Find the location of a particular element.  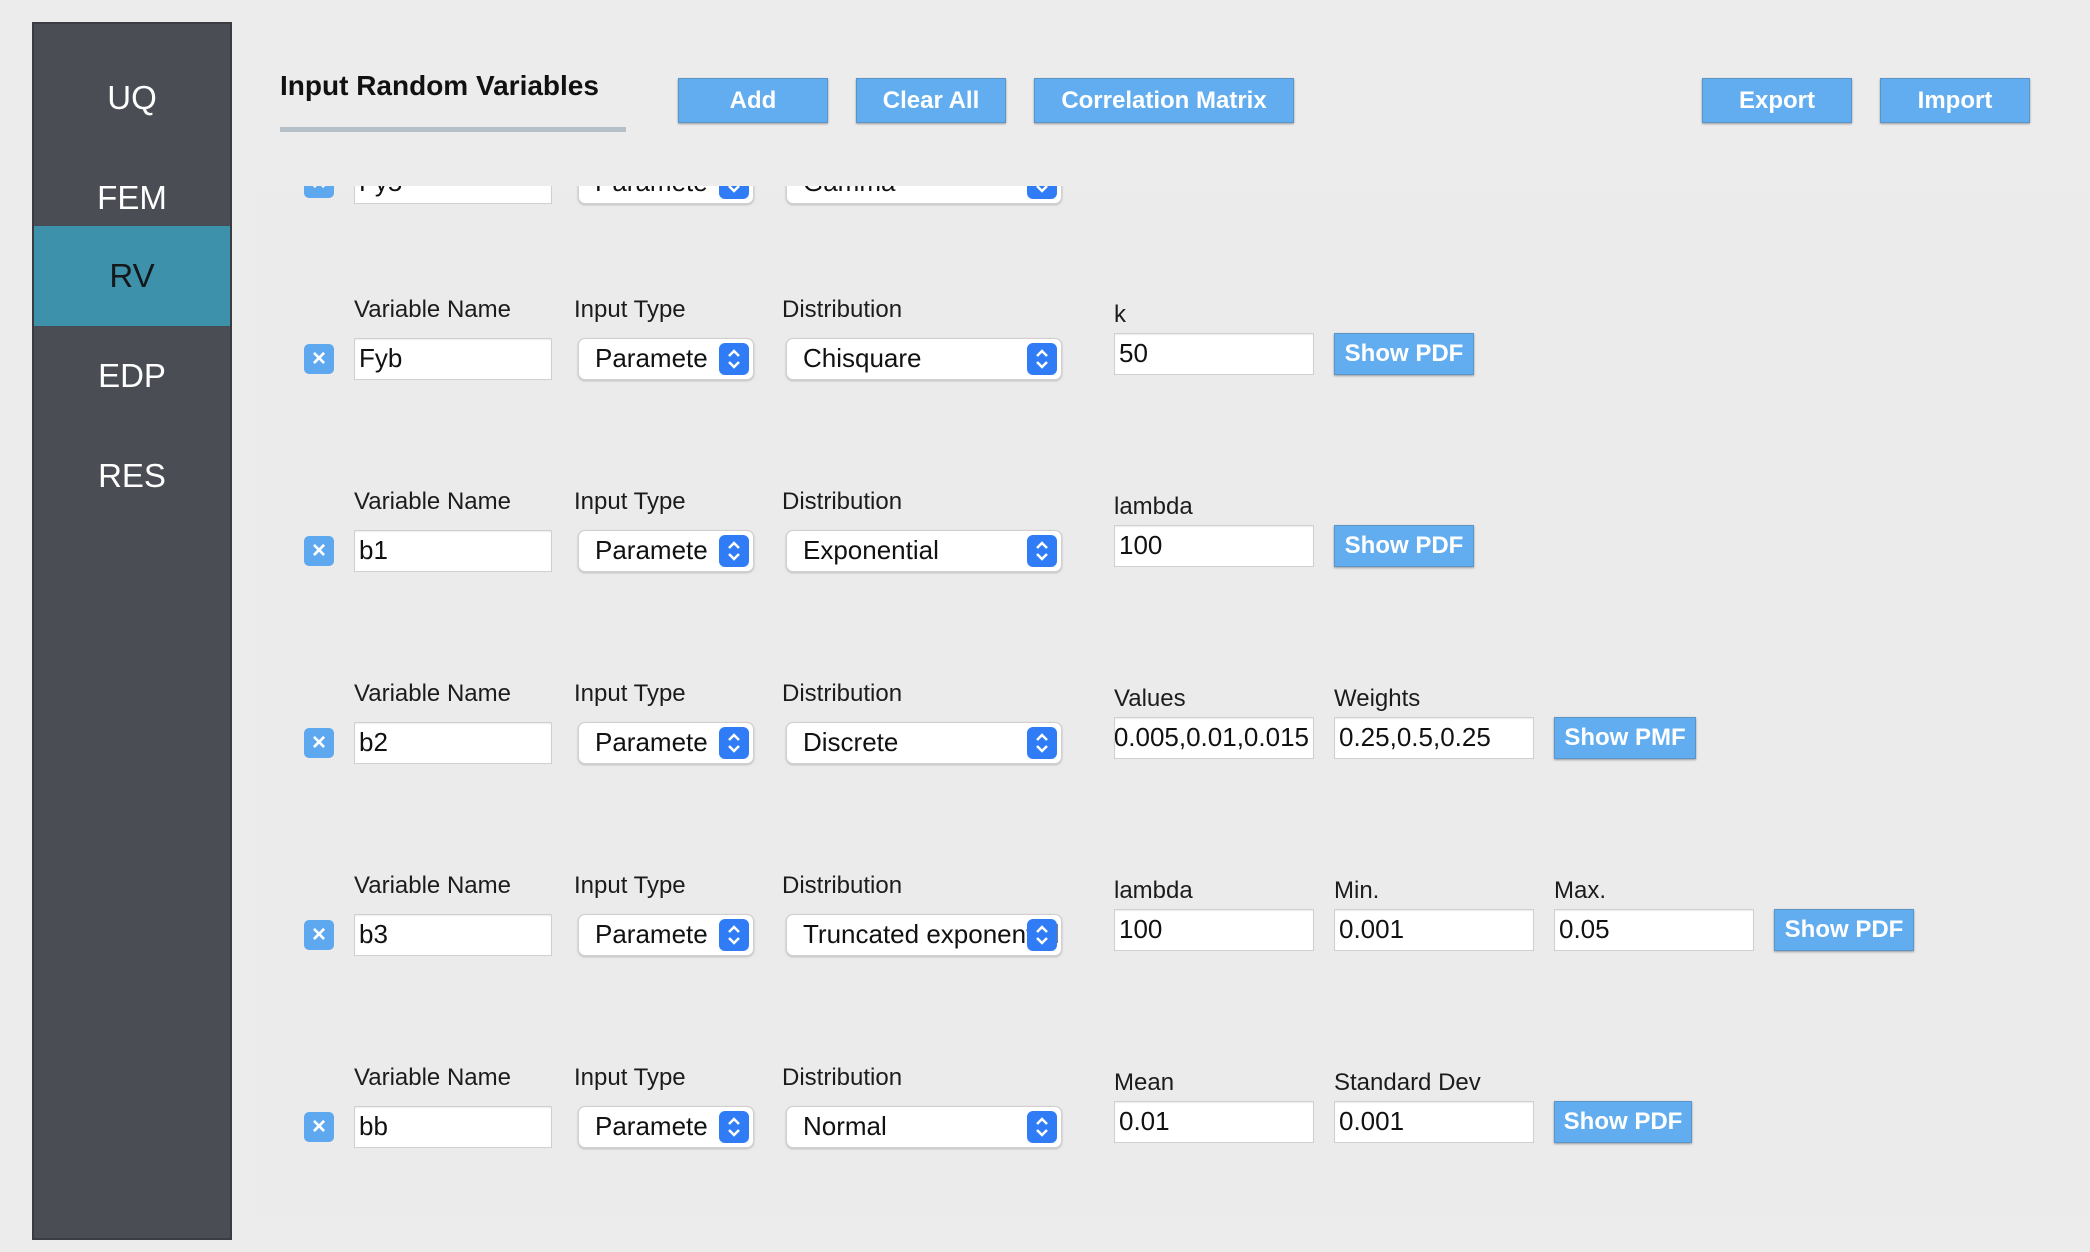

param-label: Max. is located at coordinates (1580, 890).